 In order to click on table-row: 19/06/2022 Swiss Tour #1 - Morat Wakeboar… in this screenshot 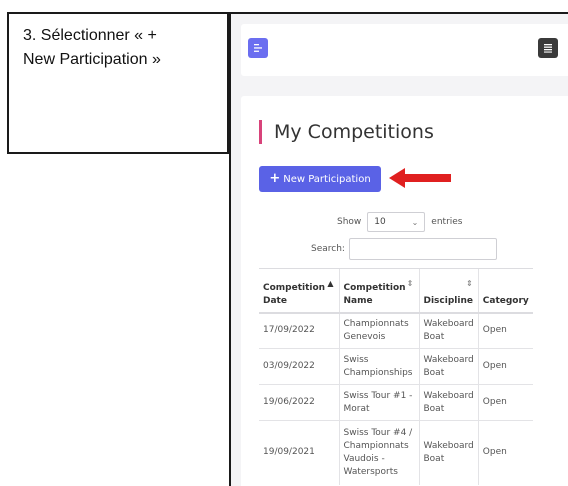, I will do `click(396, 402)`.